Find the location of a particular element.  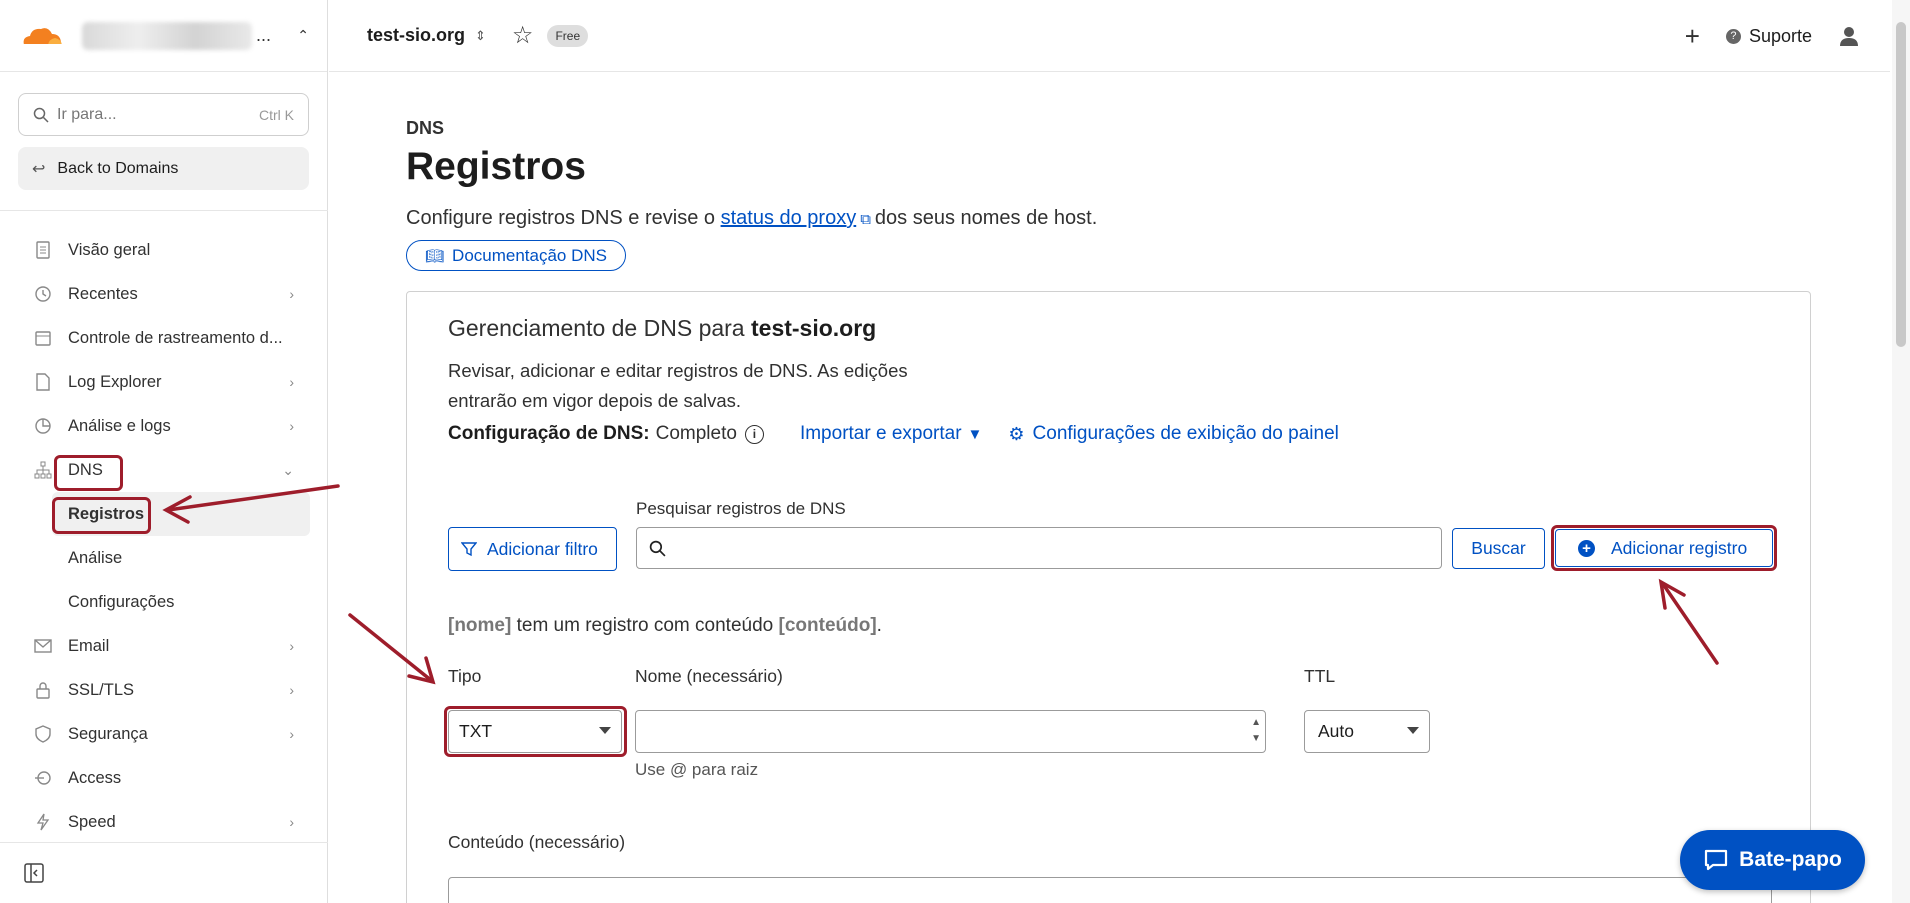

history-icon is located at coordinates (43, 294).